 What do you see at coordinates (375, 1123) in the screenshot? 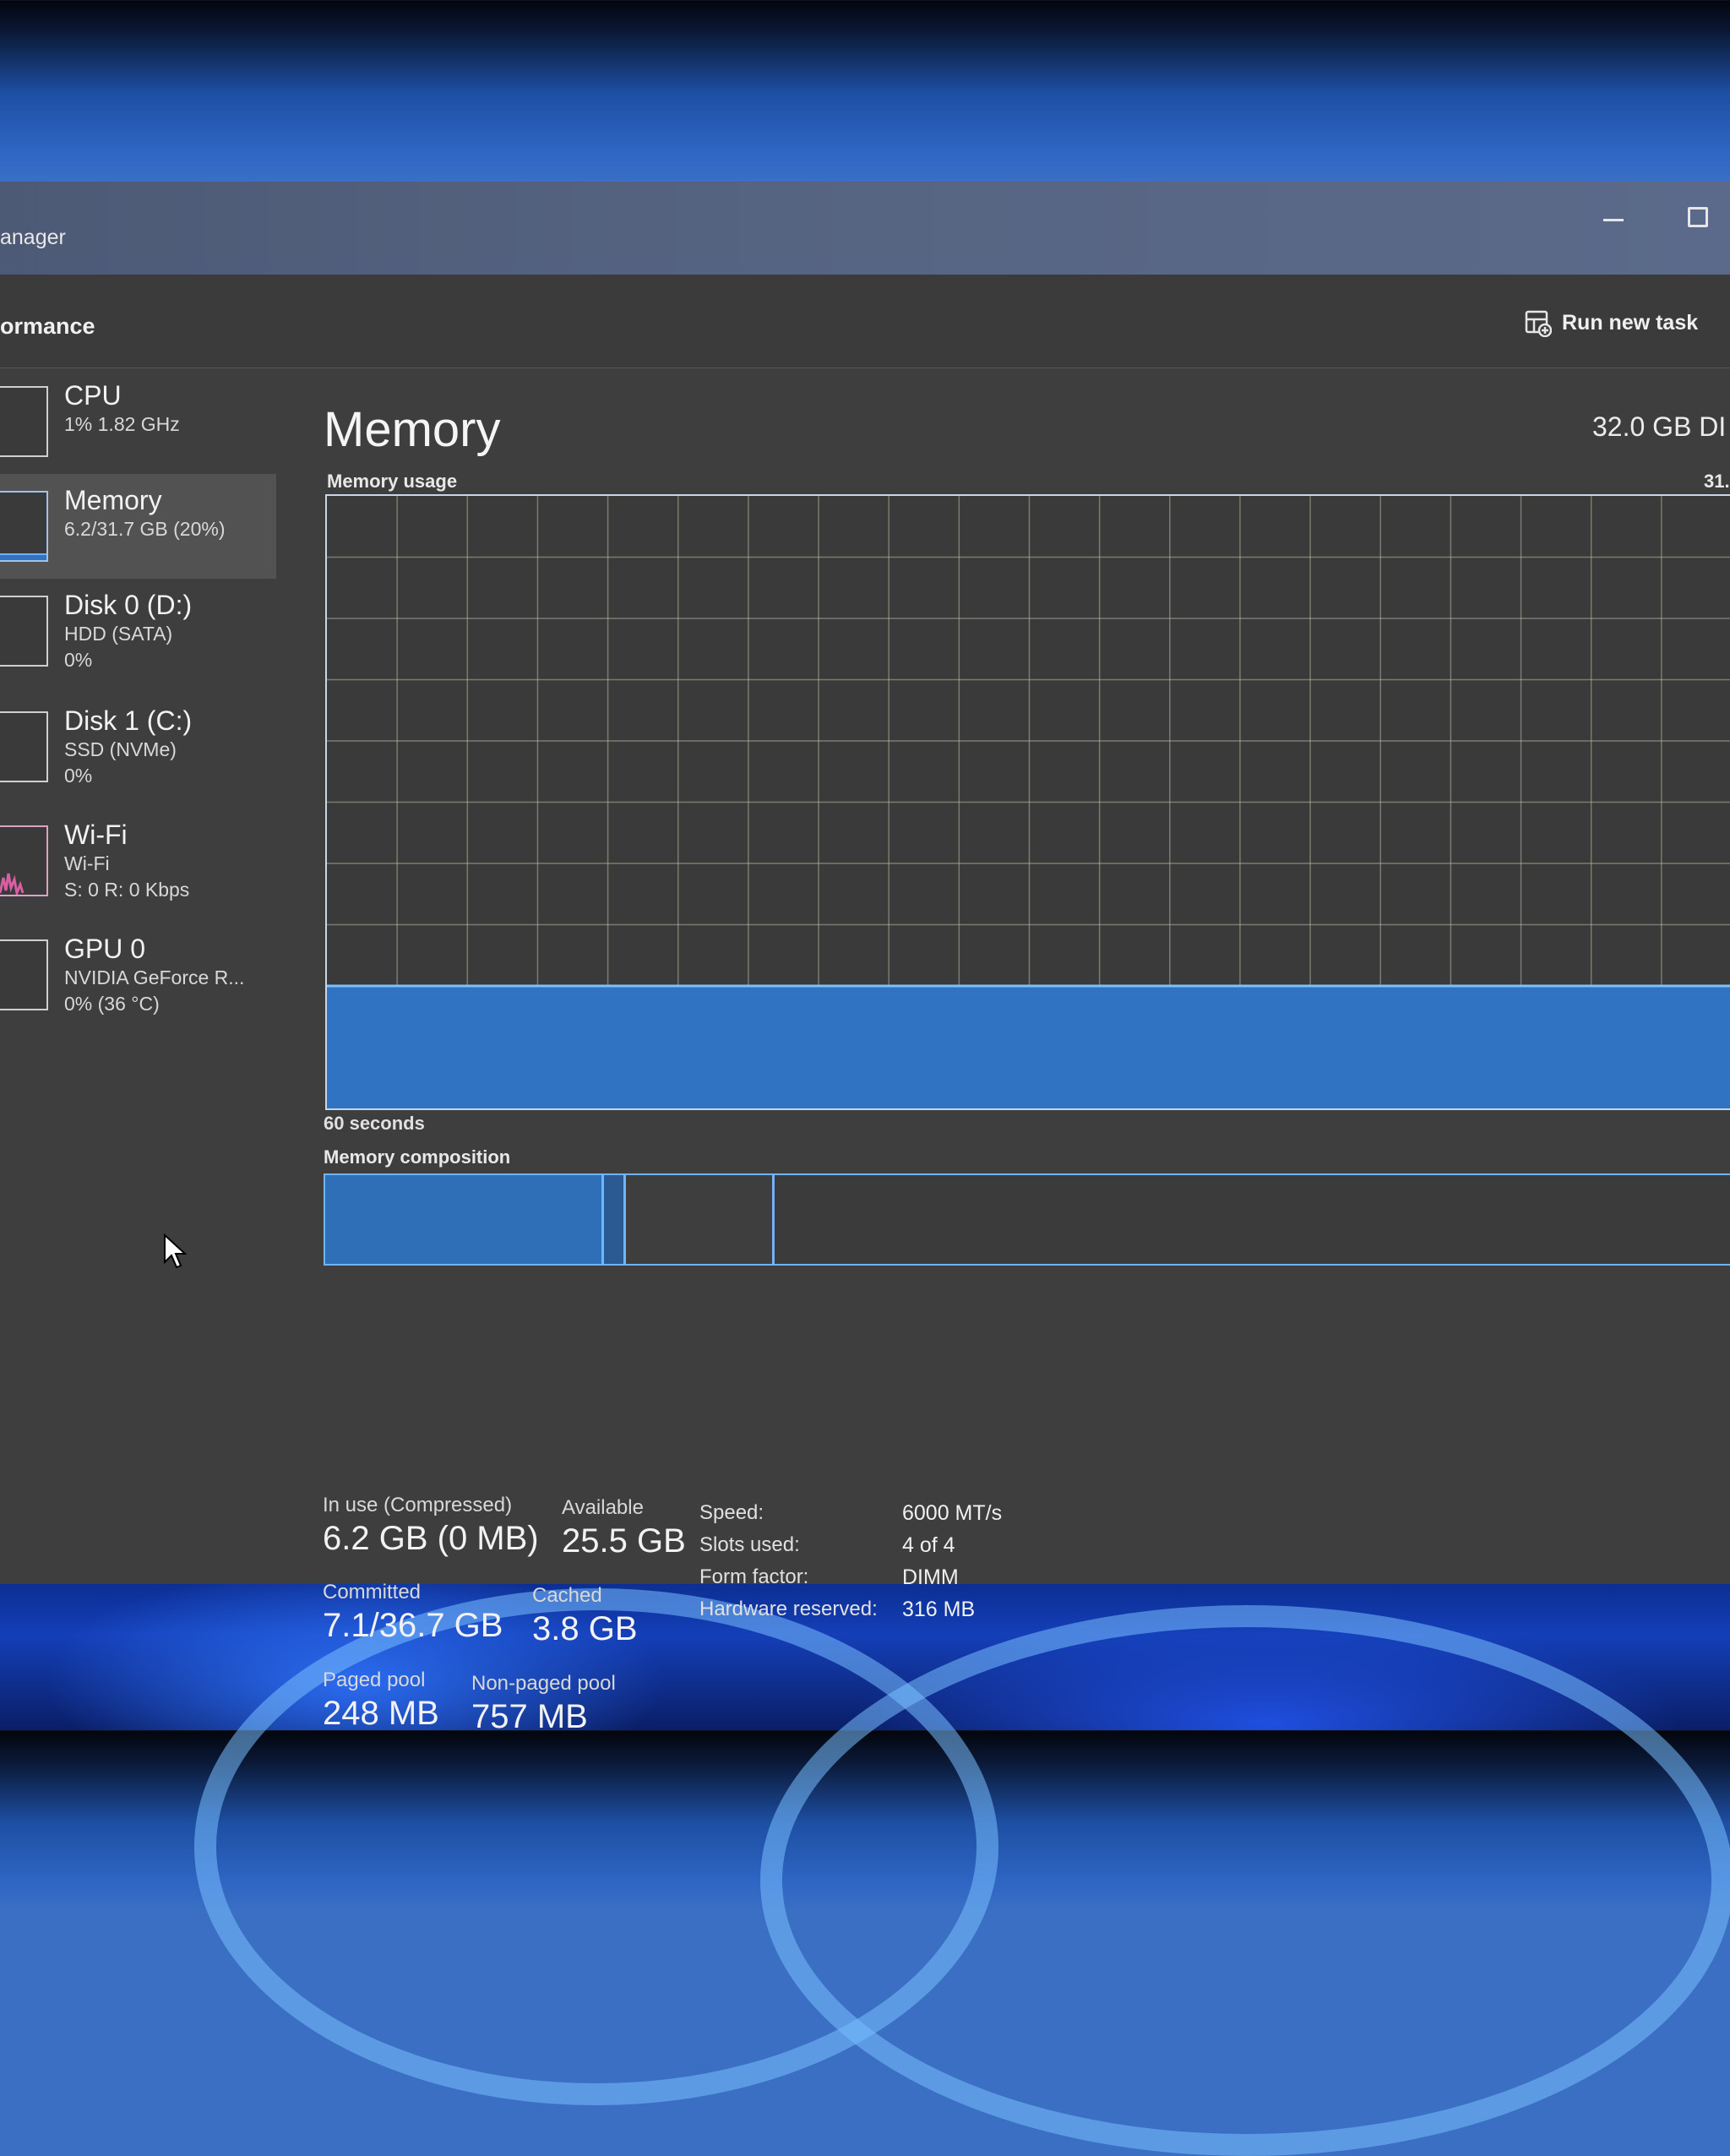
I see `time-axis-label: 60 seconds` at bounding box center [375, 1123].